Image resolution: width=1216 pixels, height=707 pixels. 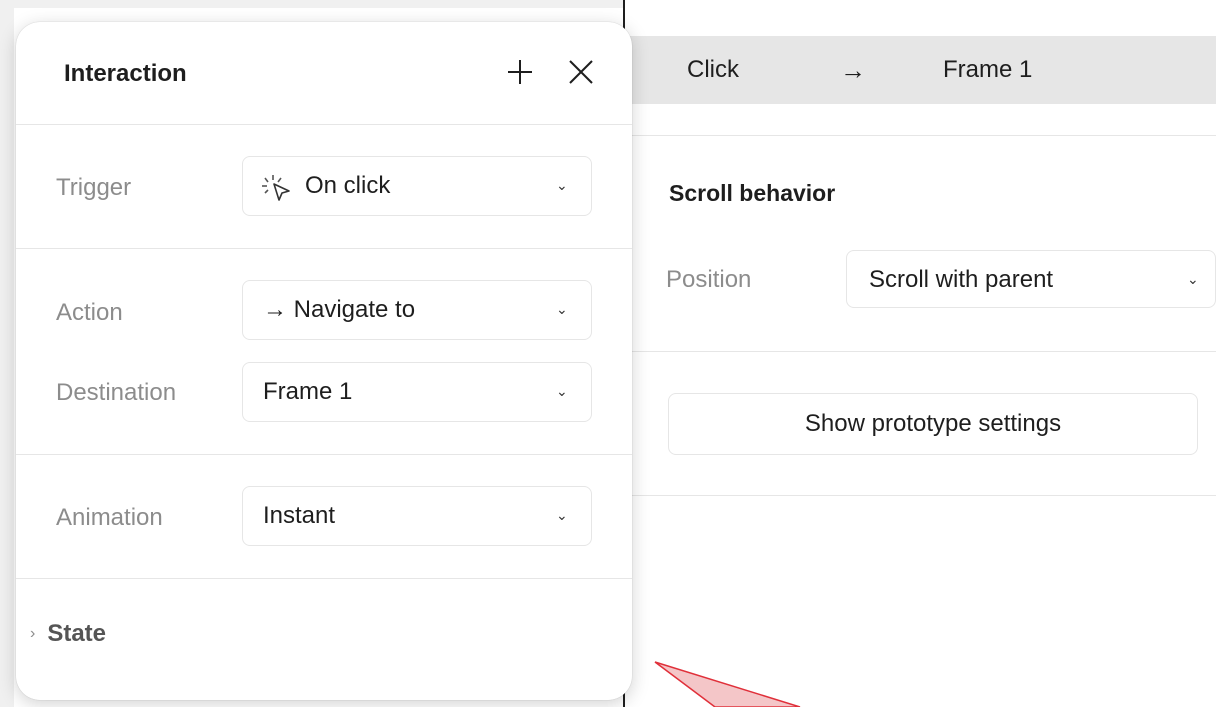 What do you see at coordinates (988, 69) in the screenshot?
I see `interaction-destination-text: Frame 1` at bounding box center [988, 69].